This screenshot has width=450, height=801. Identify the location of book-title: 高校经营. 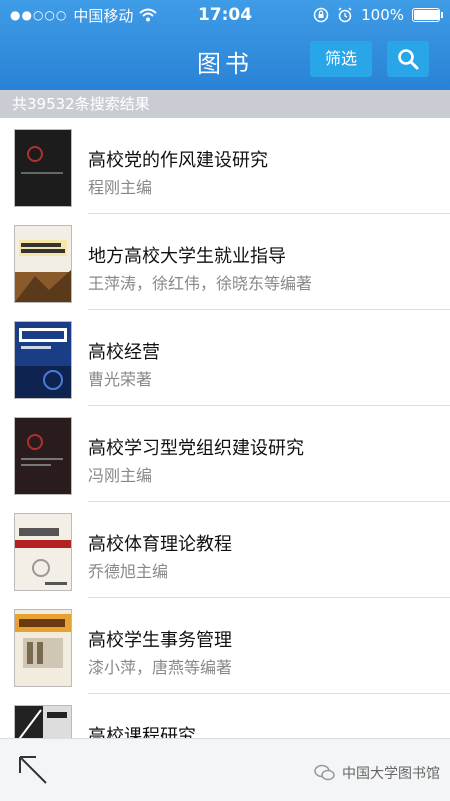
(124, 352).